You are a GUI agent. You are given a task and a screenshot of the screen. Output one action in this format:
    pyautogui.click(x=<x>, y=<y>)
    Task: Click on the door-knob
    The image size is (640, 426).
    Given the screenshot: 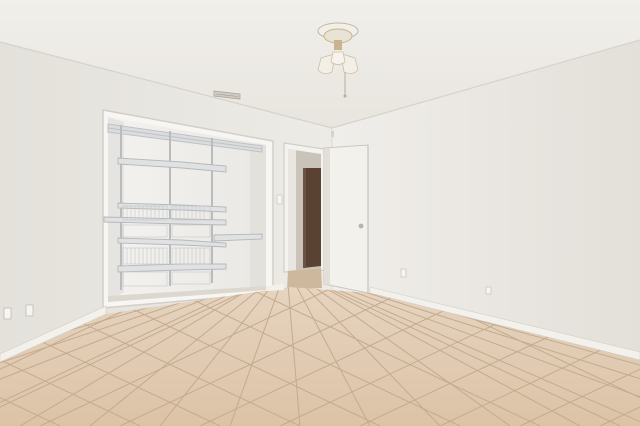 What is the action you would take?
    pyautogui.click(x=361, y=226)
    